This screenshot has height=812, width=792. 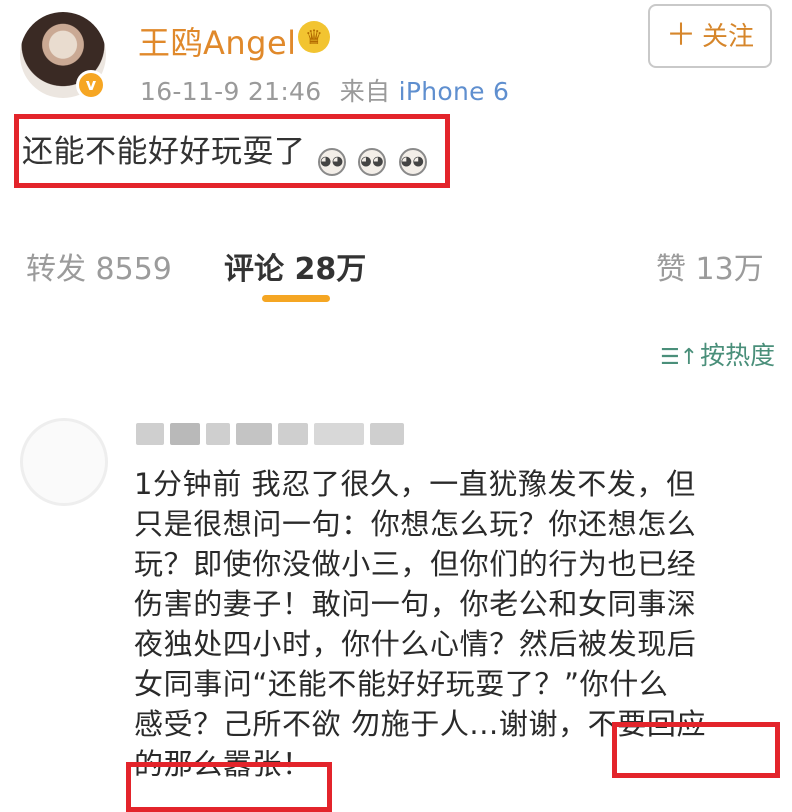 I want to click on highlight-box-post, so click(x=232, y=151).